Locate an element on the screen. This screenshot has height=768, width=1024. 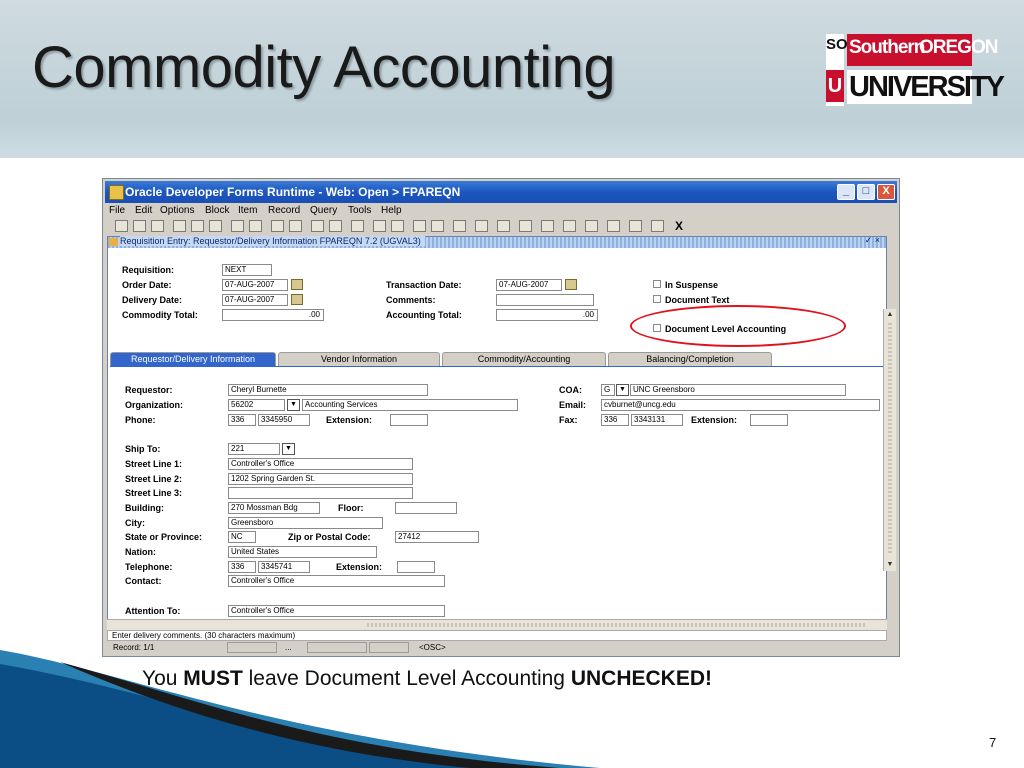
fax-area-field: 336 is located at coordinates (615, 420).